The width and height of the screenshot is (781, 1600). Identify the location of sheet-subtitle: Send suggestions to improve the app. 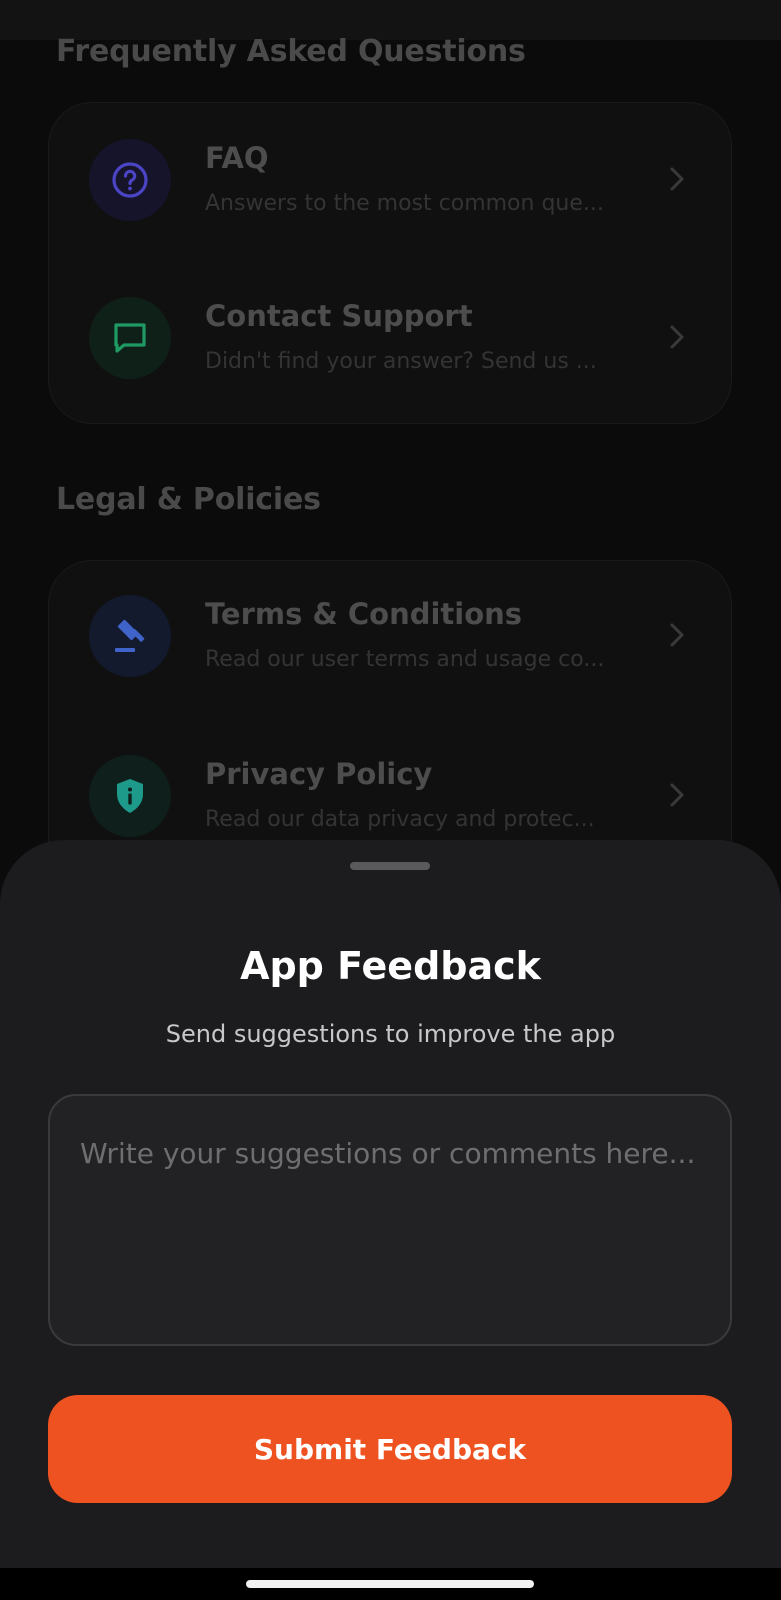
(390, 1034).